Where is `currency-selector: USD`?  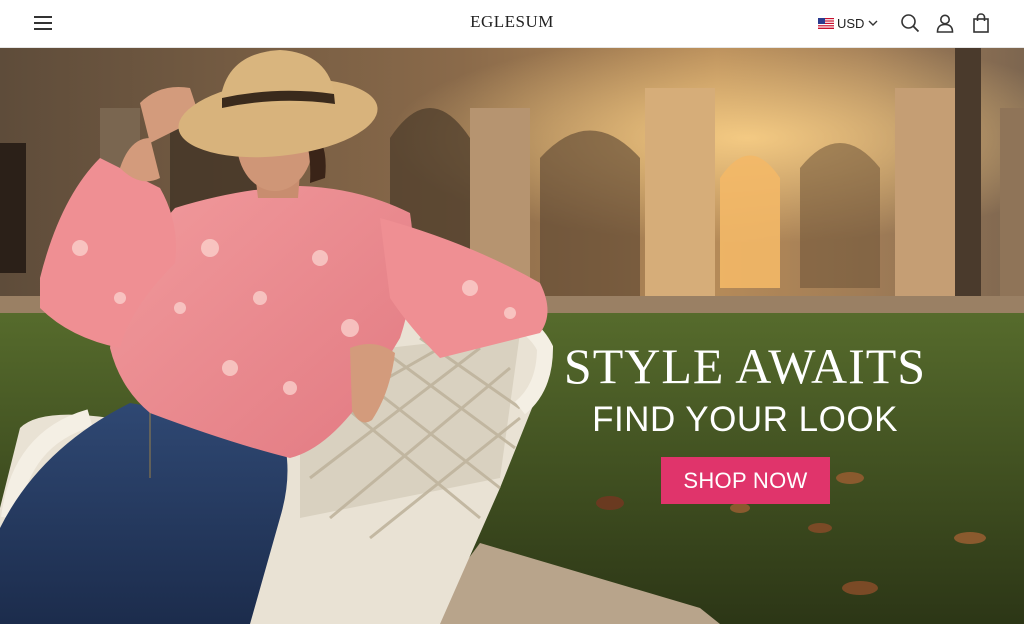
currency-selector: USD is located at coordinates (848, 23).